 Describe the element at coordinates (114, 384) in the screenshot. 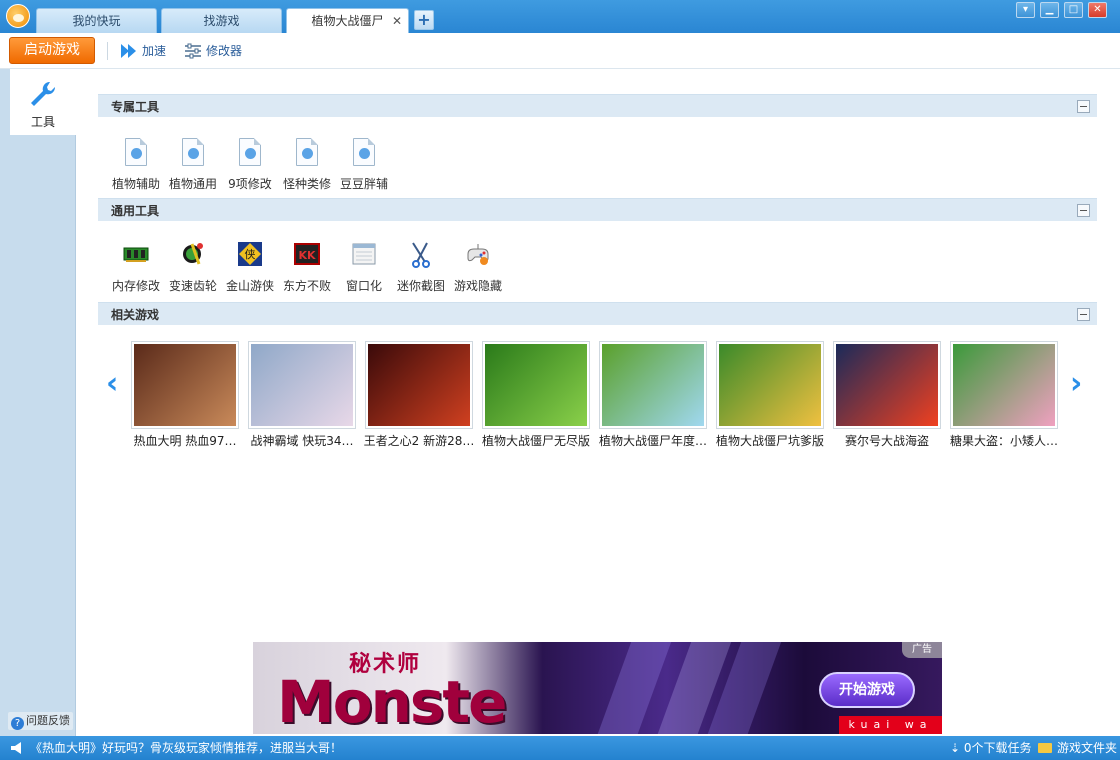

I see `prev-arrow-icon: ‹` at that location.